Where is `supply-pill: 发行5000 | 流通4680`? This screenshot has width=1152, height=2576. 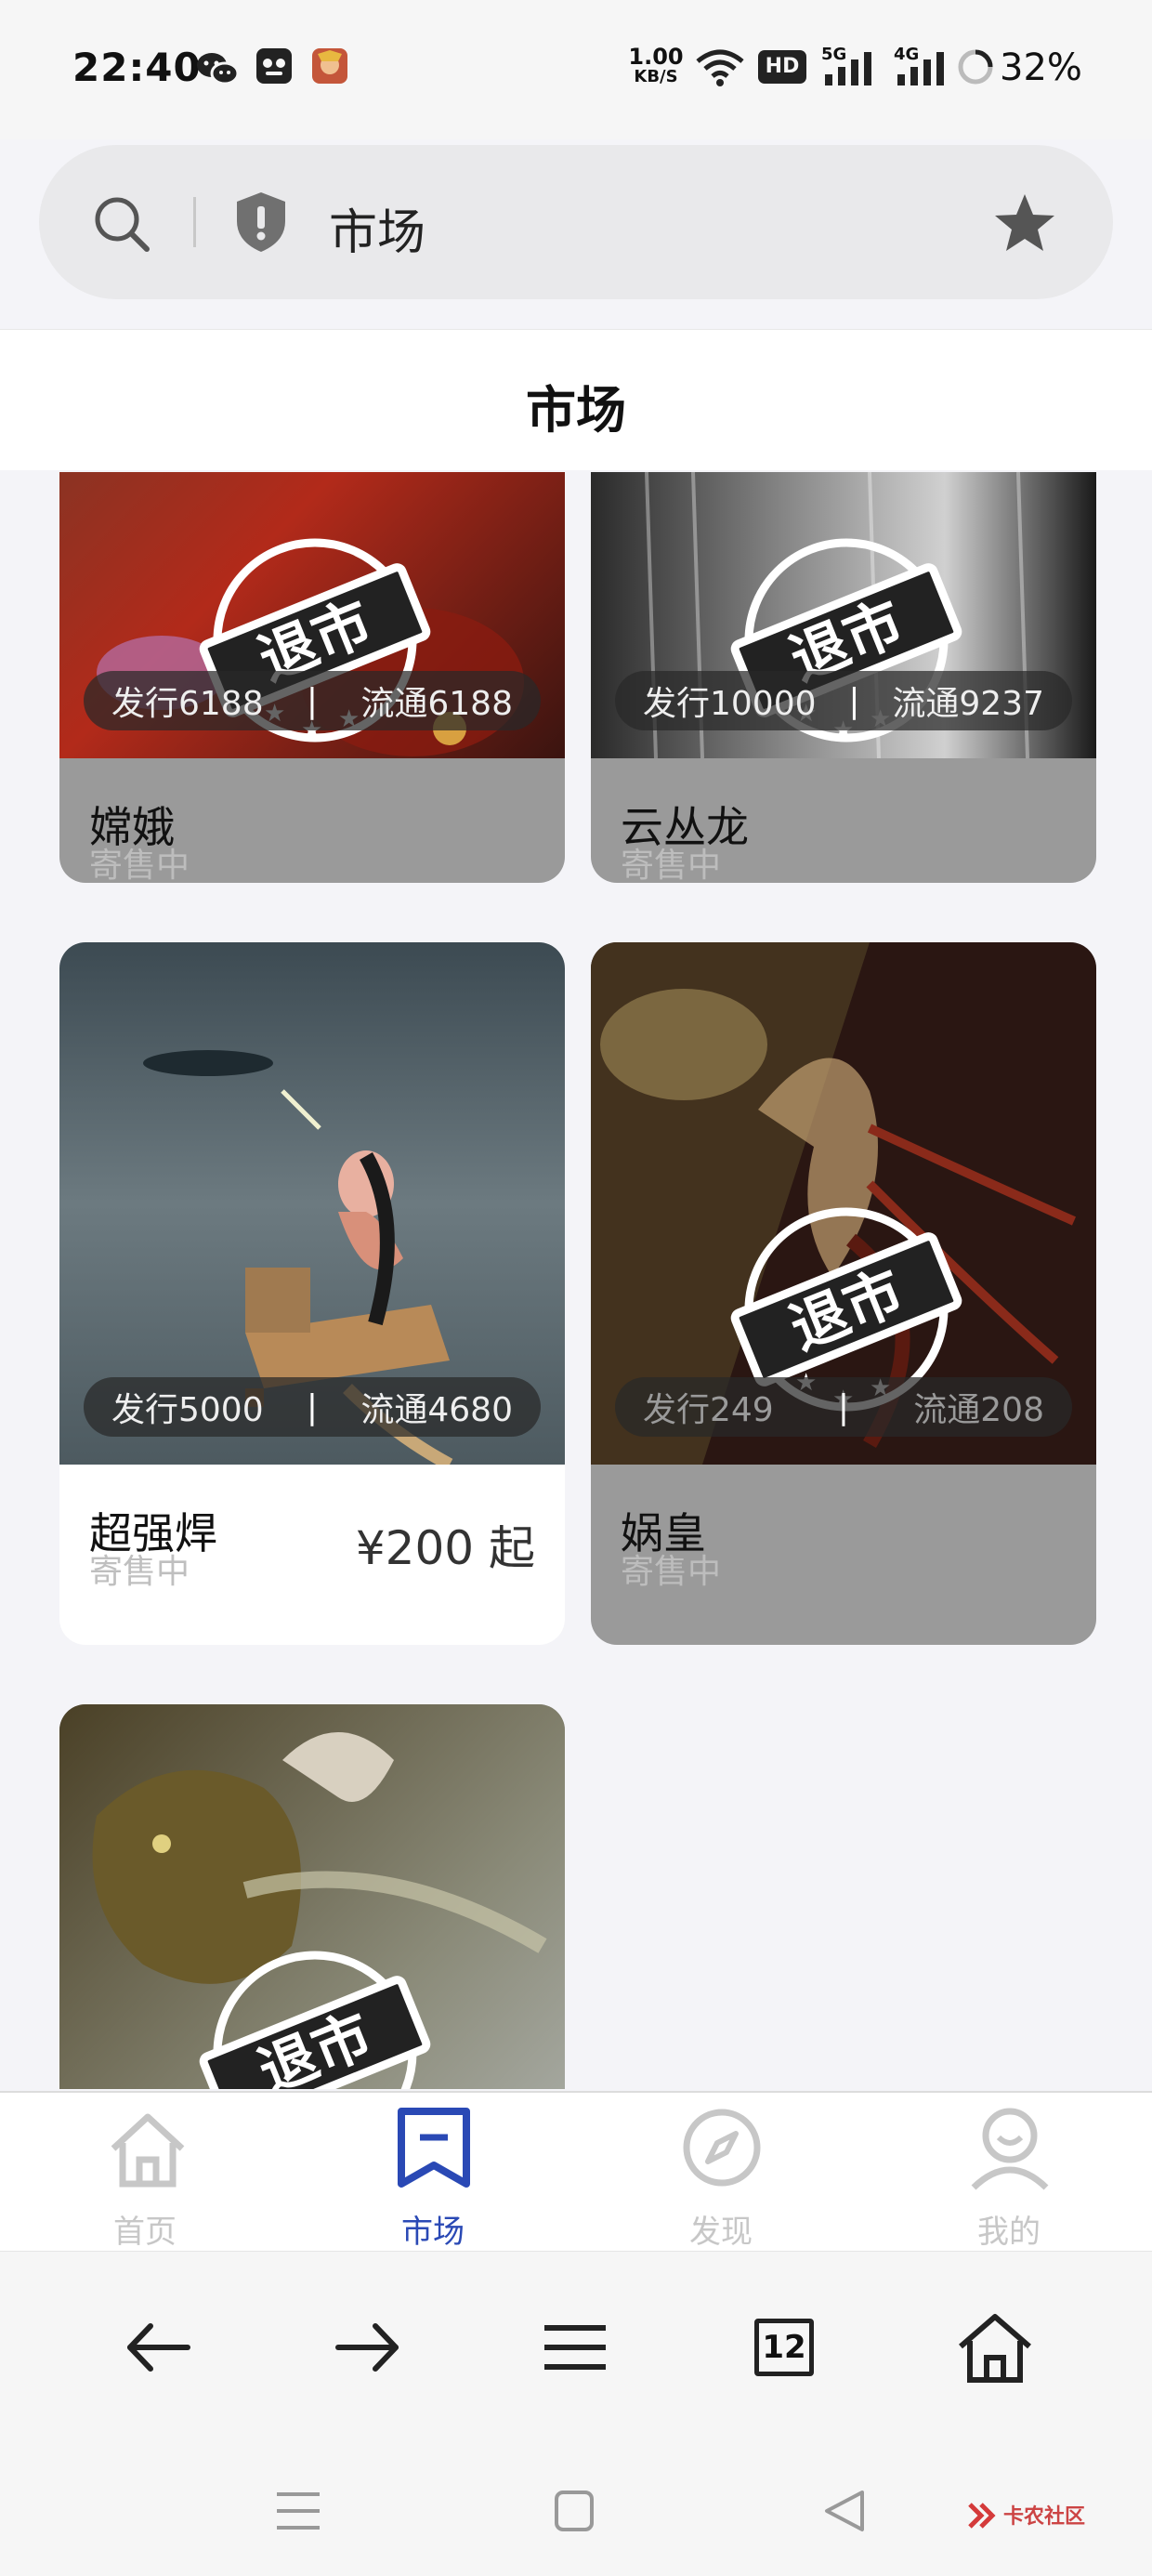 supply-pill: 发行5000 | 流通4680 is located at coordinates (312, 1407).